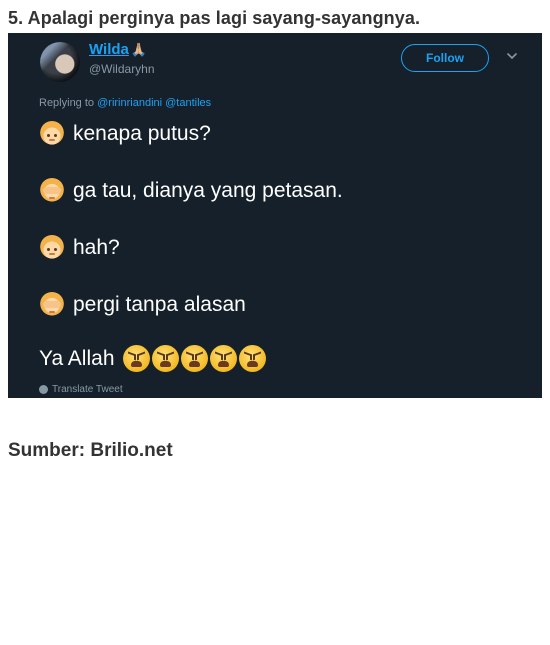  What do you see at coordinates (67, 103) in the screenshot?
I see `replying-prefix: Replying to` at bounding box center [67, 103].